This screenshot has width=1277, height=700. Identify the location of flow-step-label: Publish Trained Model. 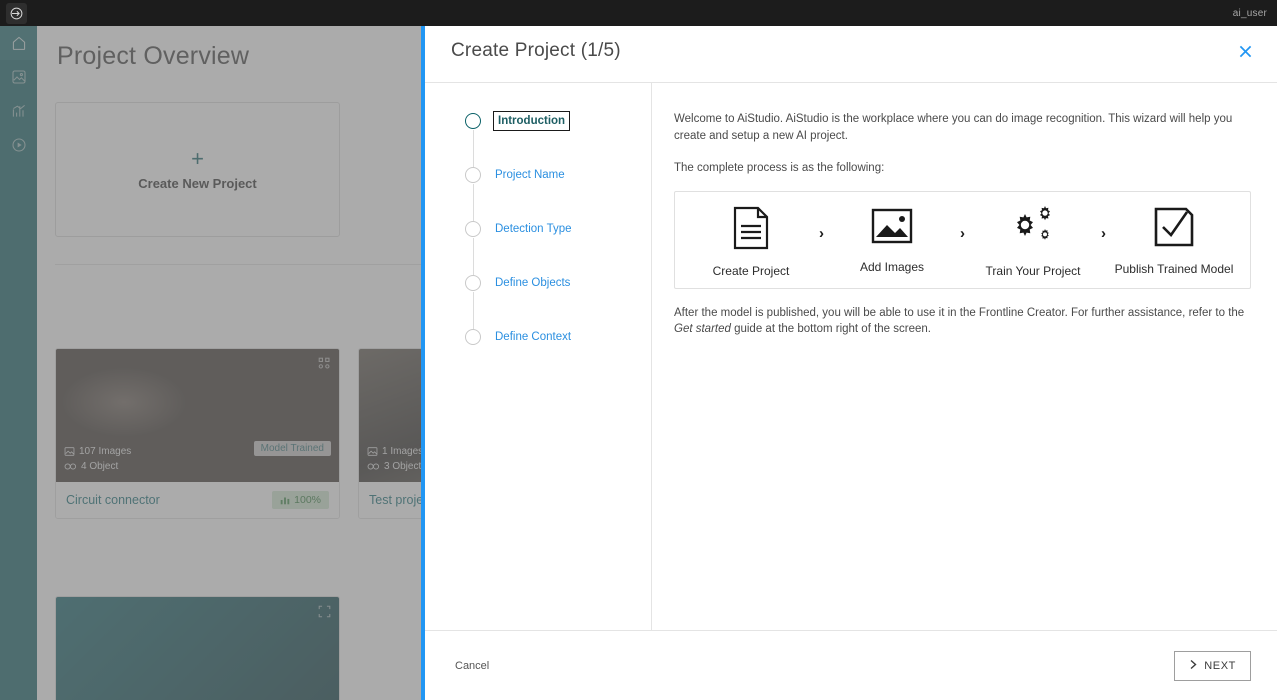
(1174, 268).